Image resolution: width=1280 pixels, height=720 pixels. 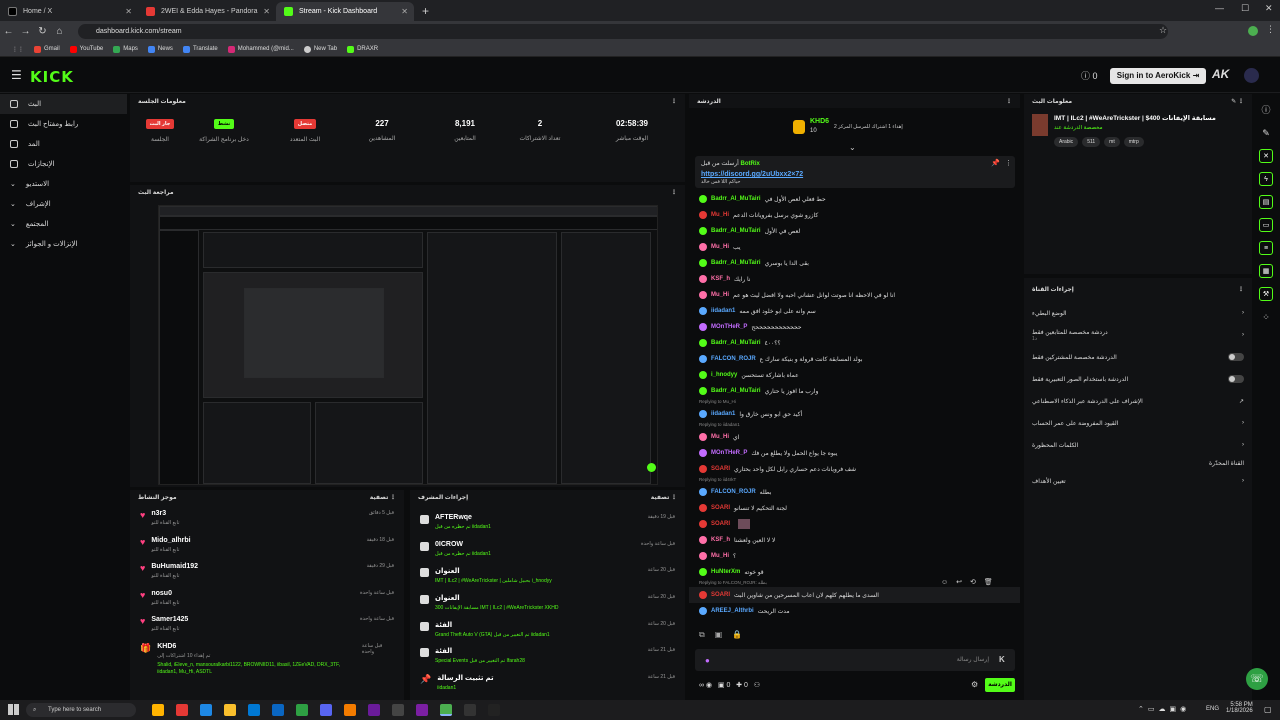 What do you see at coordinates (1266, 317) in the screenshot?
I see `apps-icon: ⁘` at bounding box center [1266, 317].